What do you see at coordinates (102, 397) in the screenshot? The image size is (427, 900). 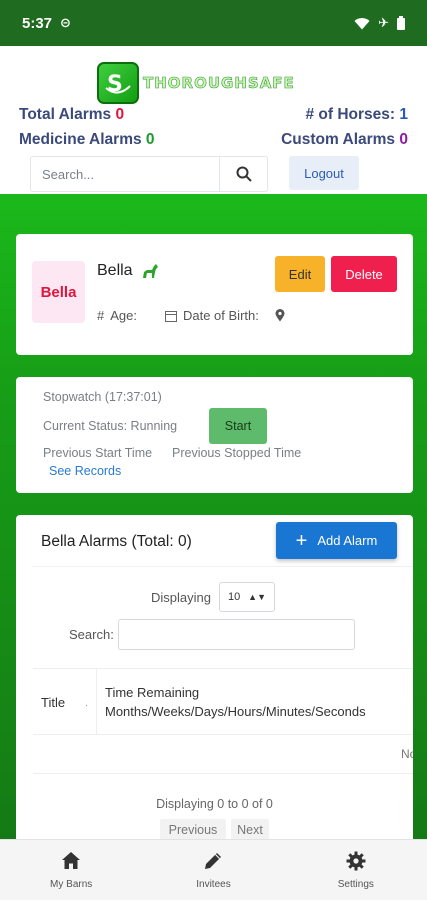 I see `stopwatch-title: Stopwatch (17:37:01)` at bounding box center [102, 397].